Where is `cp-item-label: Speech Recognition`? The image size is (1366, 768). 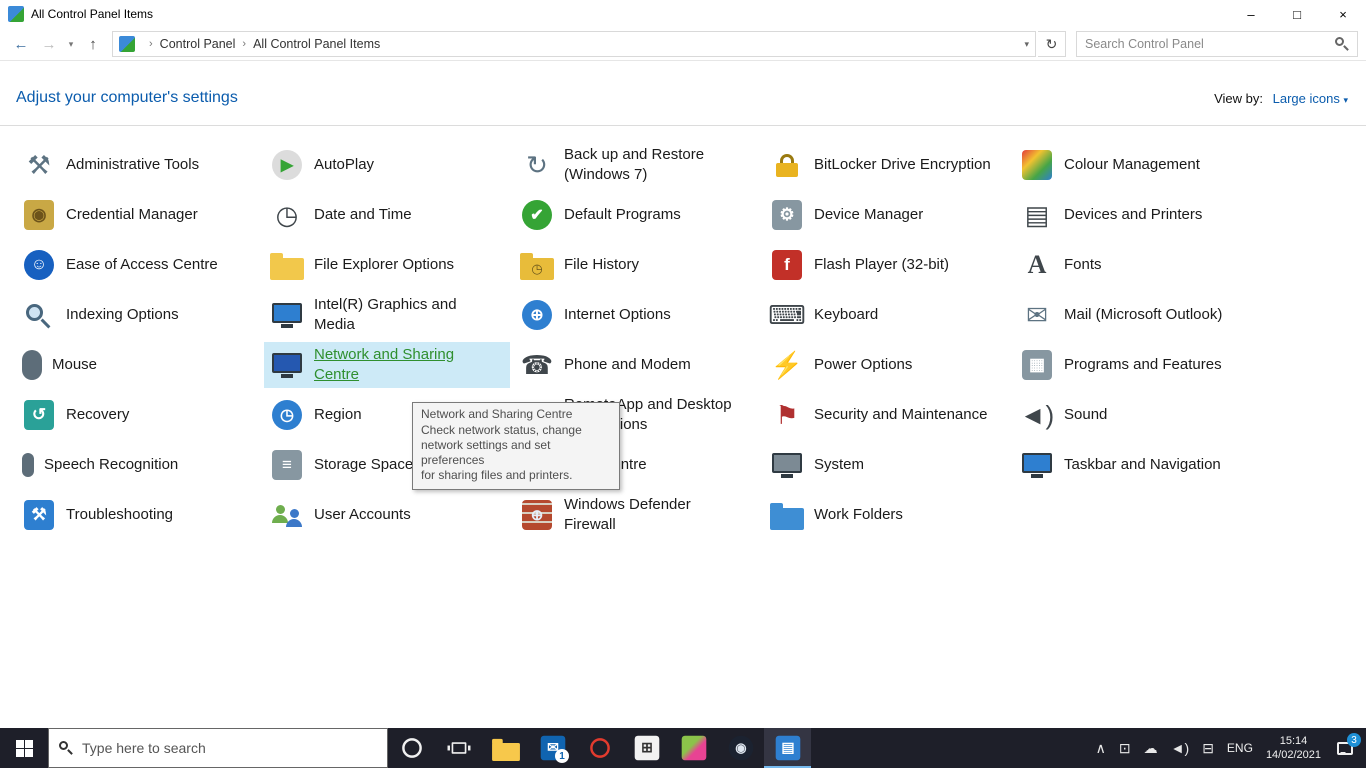
cp-item-label: Speech Recognition is located at coordinates (111, 464).